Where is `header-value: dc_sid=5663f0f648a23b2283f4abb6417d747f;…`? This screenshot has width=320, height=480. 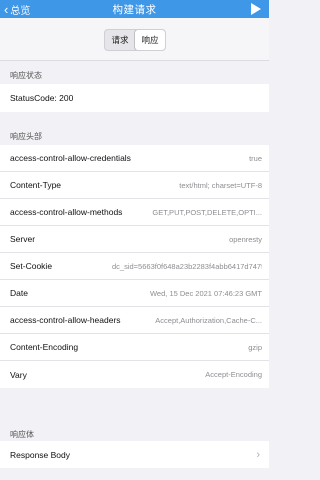 header-value: dc_sid=5663f0f648a23b2283f4abb6417d747f;… is located at coordinates (187, 266).